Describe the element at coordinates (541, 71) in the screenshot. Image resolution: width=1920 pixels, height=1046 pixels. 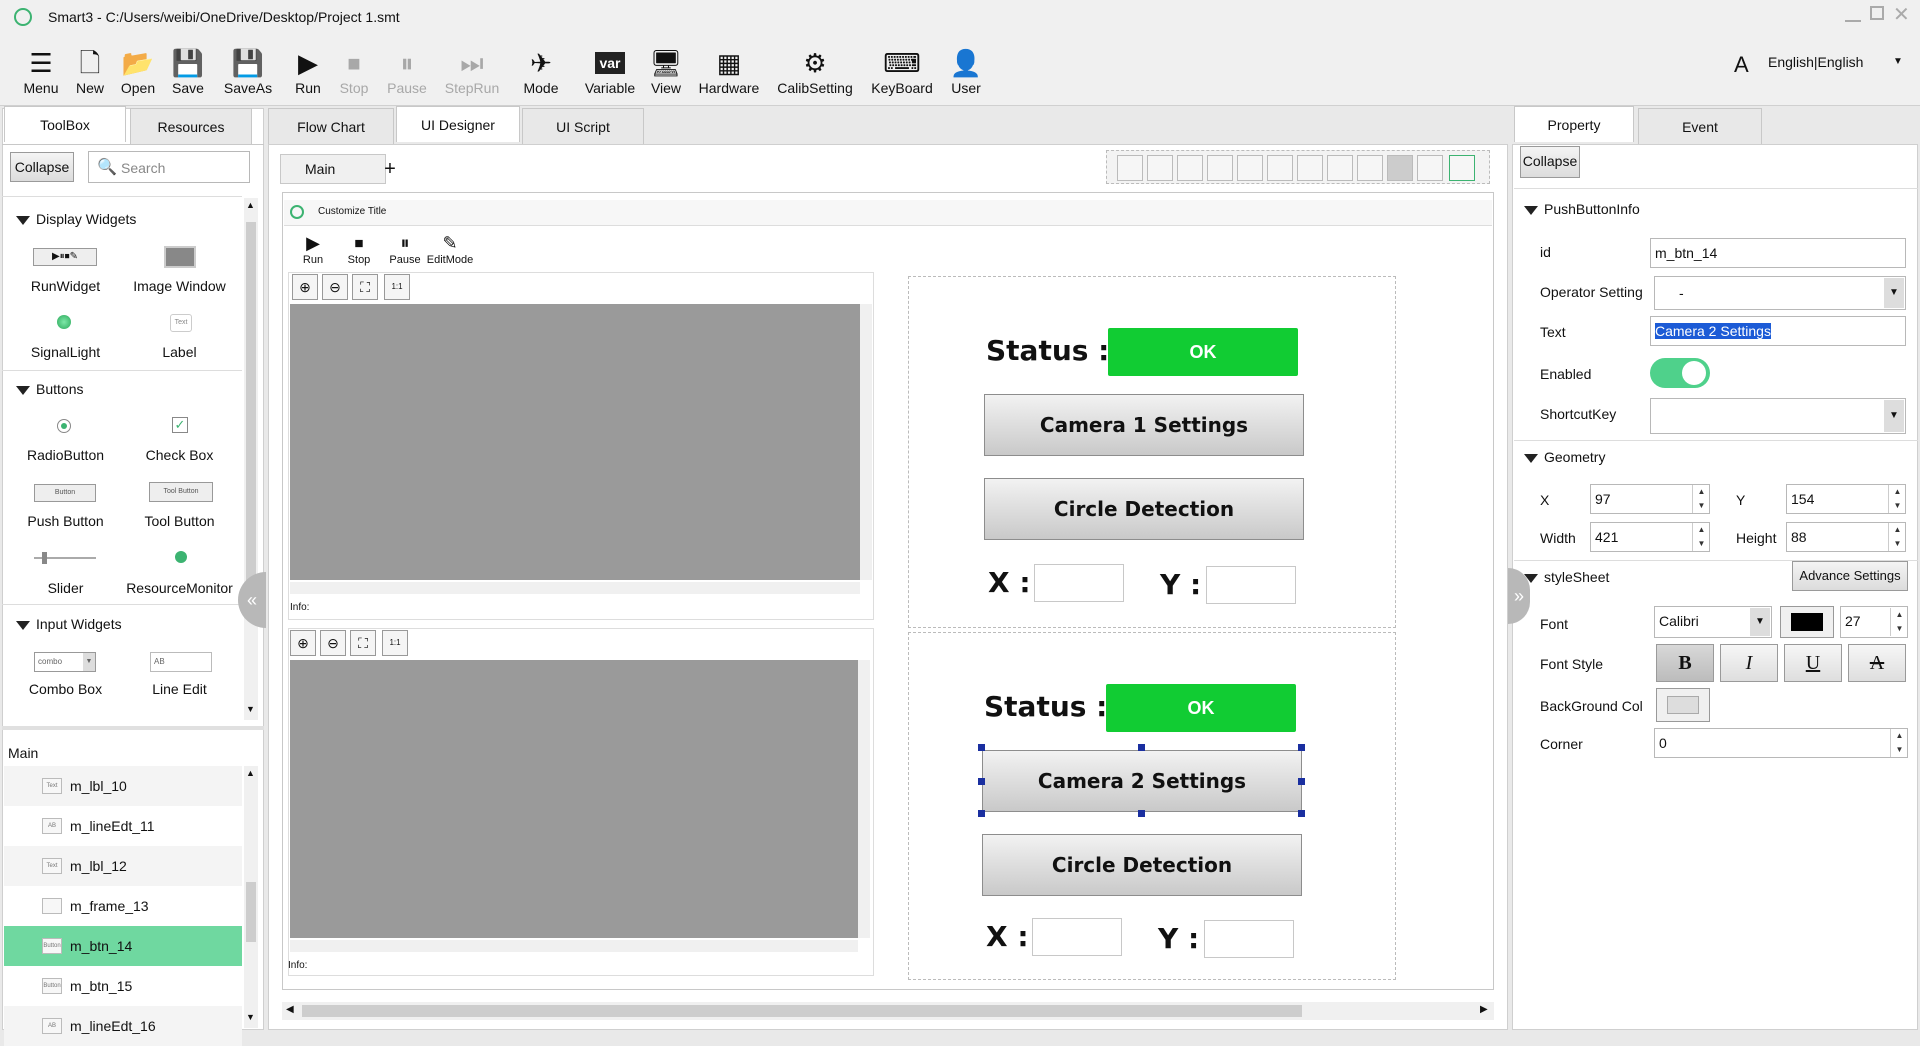
I see `mode-button: ✈ Mode` at that location.